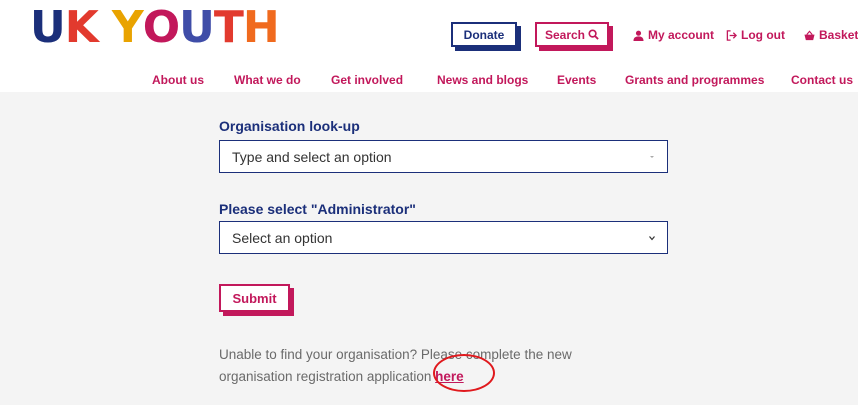 The height and width of the screenshot is (405, 858). I want to click on nav-item-grants-and-programmes: Grants and programmes, so click(694, 80).